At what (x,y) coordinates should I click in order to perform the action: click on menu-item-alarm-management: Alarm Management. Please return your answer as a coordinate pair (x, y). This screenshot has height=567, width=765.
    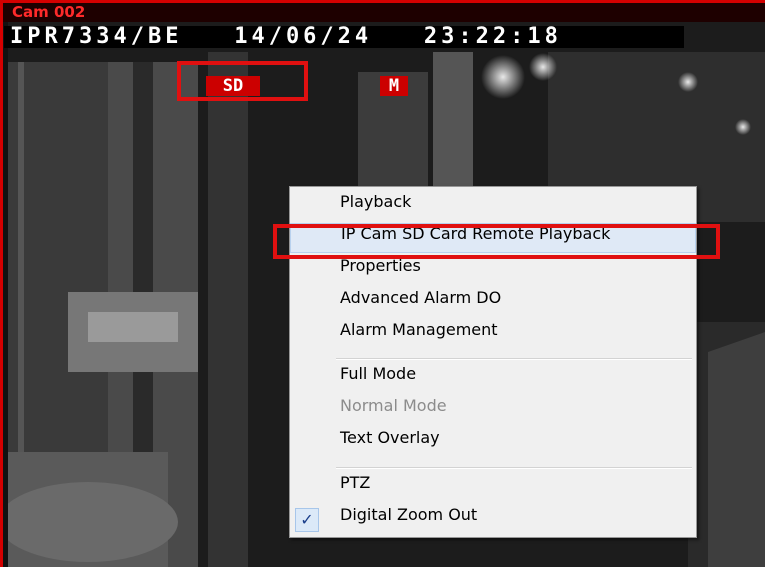
    Looking at the image, I should click on (493, 335).